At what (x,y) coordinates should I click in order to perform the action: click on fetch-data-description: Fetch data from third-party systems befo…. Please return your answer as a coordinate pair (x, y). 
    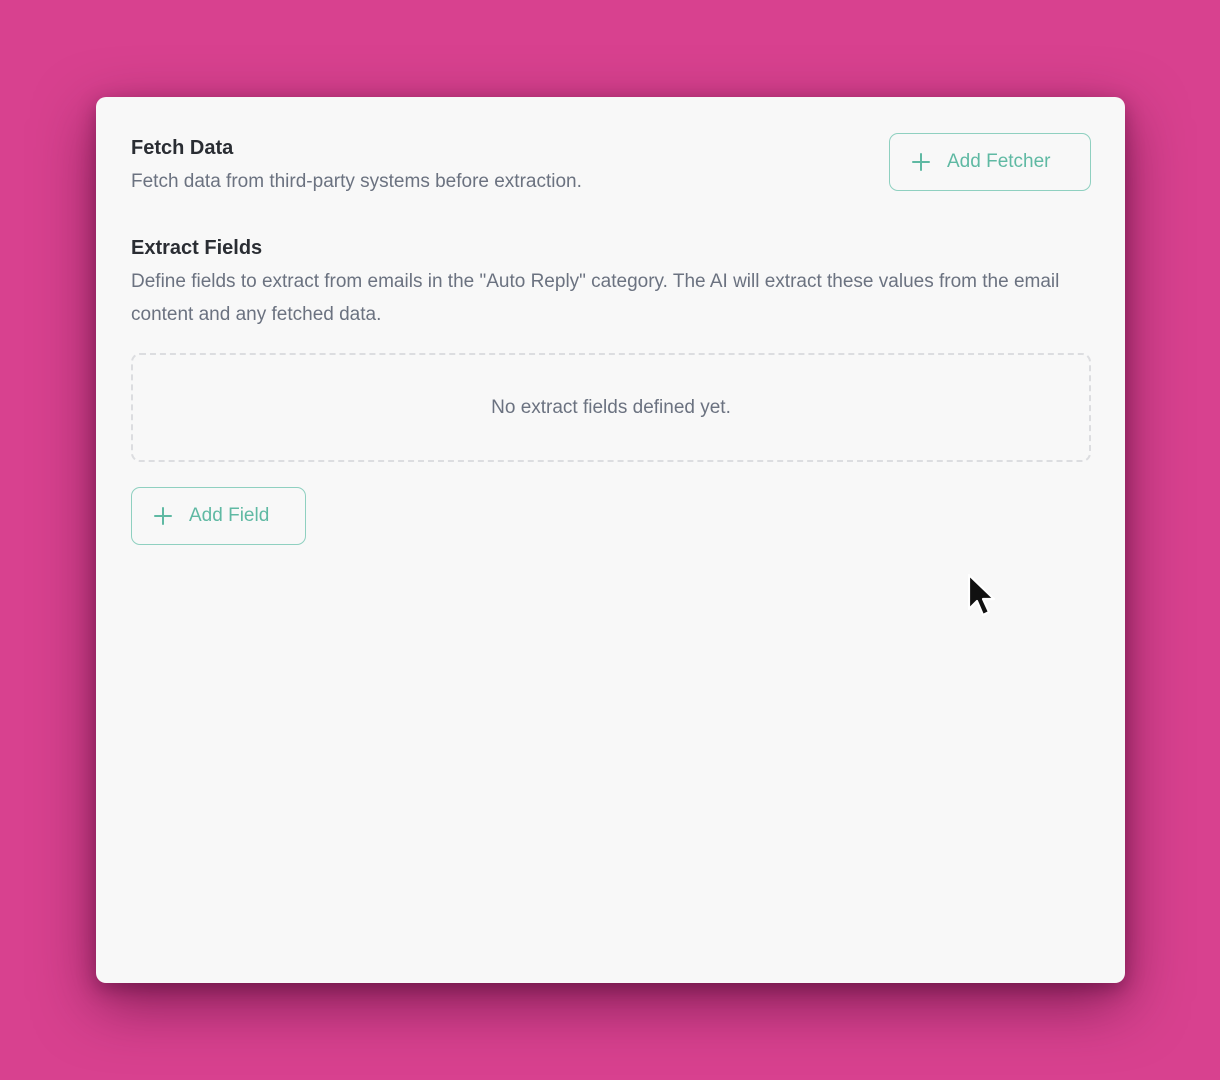
    Looking at the image, I should click on (356, 181).